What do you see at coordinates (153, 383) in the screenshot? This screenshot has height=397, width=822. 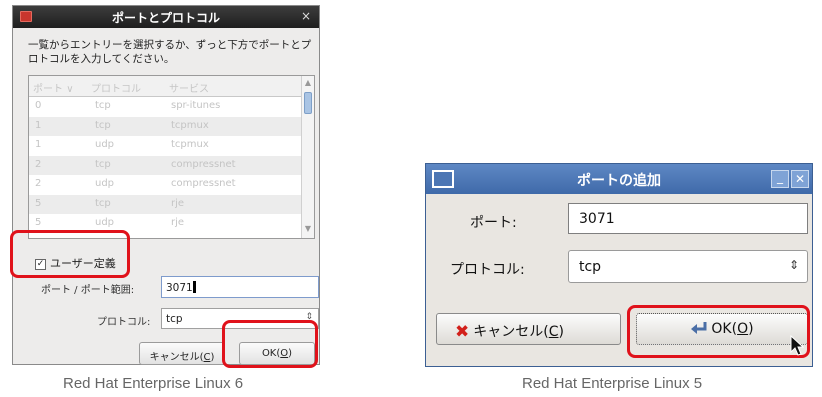 I see `rhel6-caption: Red Hat Enterprise Linux 6` at bounding box center [153, 383].